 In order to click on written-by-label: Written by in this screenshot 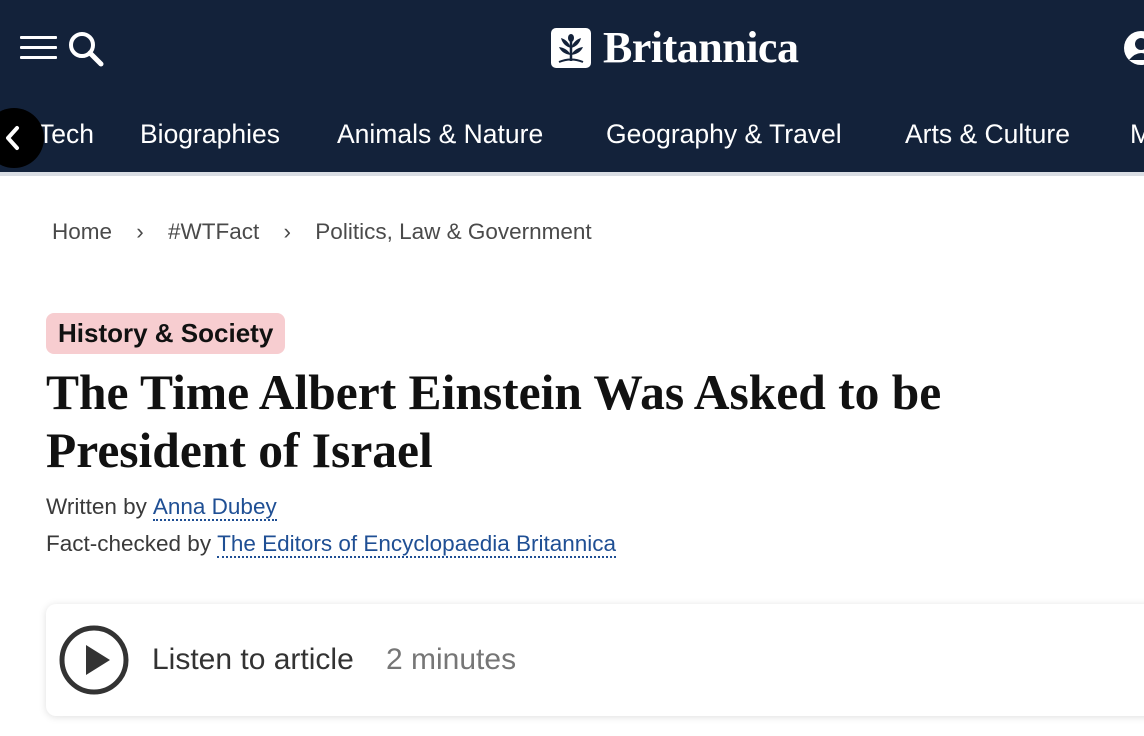, I will do `click(96, 506)`.